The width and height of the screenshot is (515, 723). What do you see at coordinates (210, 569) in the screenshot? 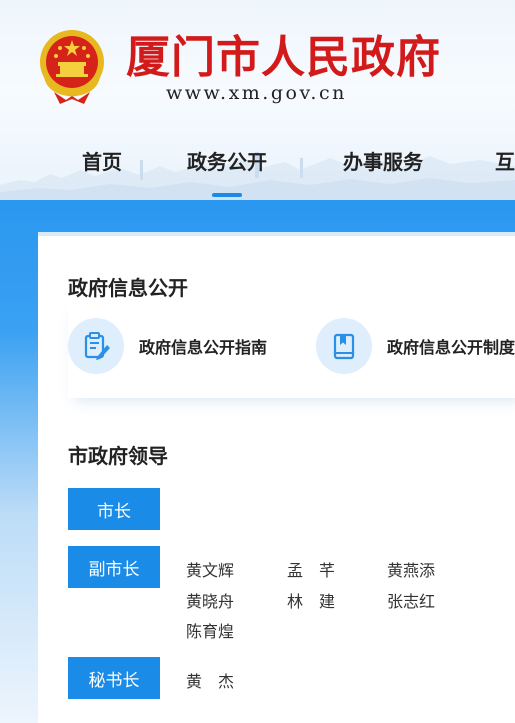
I see `leader-name: 黄文辉` at bounding box center [210, 569].